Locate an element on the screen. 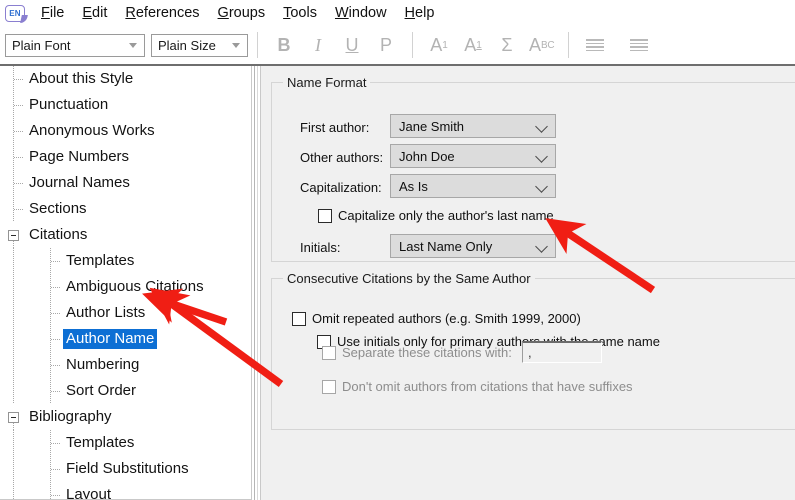 The height and width of the screenshot is (500, 795). menu-item-references: References is located at coordinates (162, 13).